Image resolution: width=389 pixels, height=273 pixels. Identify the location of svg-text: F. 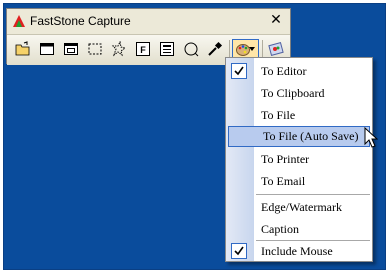
(143, 50).